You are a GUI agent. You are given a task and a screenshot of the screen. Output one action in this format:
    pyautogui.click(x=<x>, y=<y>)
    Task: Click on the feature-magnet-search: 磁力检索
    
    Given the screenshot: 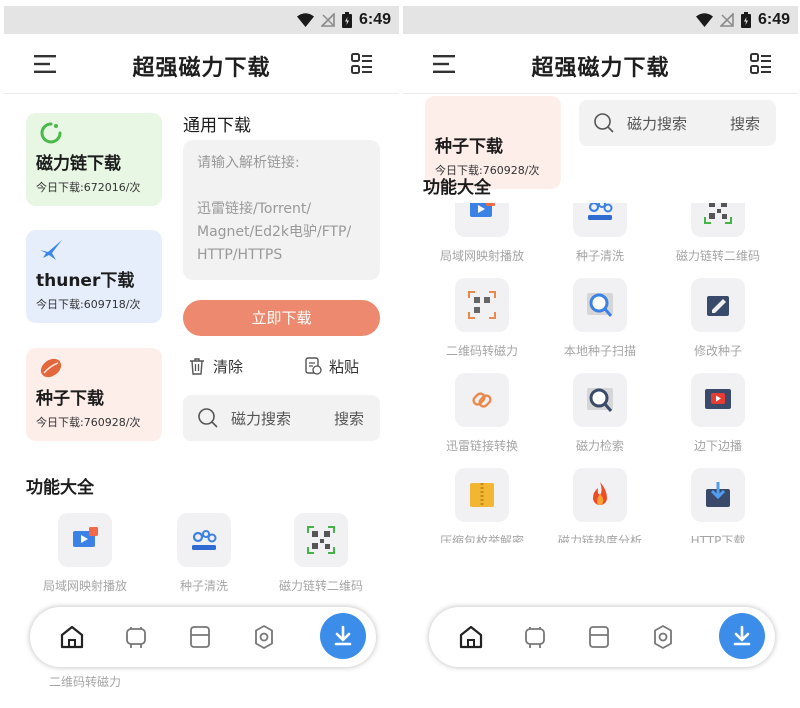 What is the action you would take?
    pyautogui.click(x=600, y=419)
    